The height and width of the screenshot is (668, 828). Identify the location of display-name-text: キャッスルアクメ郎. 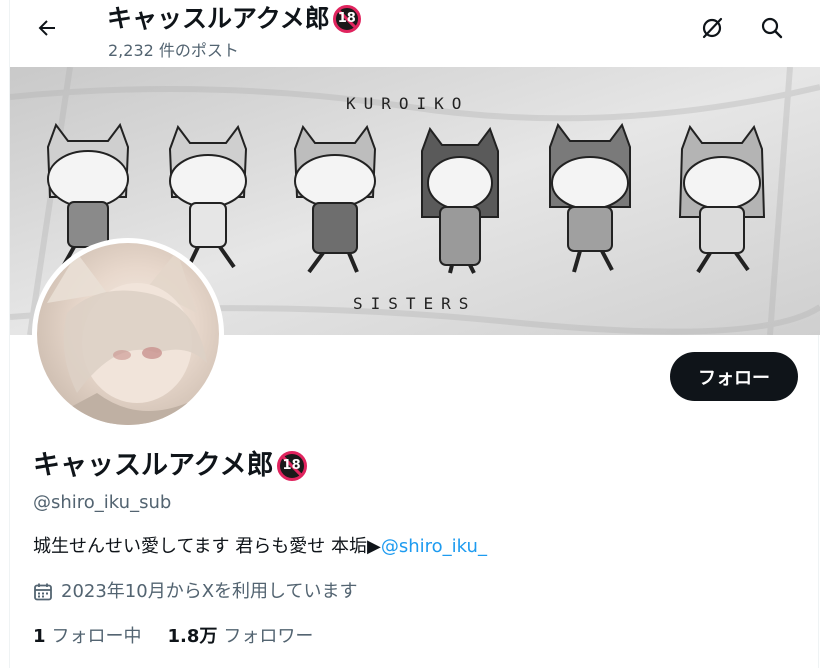
(153, 465).